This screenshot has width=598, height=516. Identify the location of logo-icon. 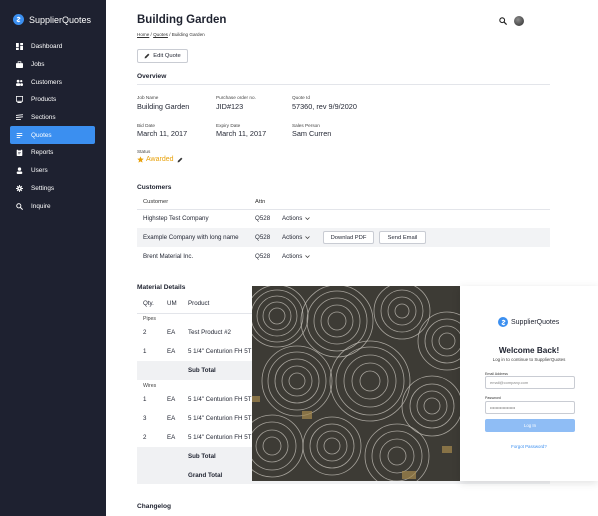
(503, 322).